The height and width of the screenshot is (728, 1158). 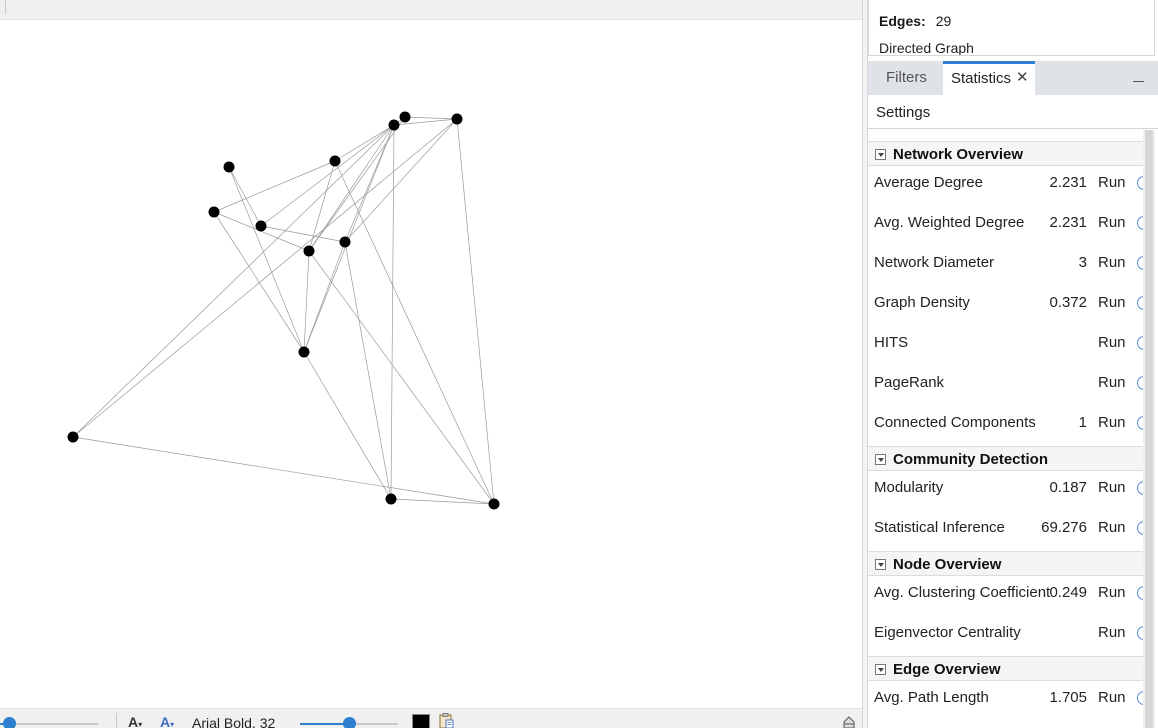 What do you see at coordinates (1005, 384) in the screenshot?
I see `stat-row-pagerank: PageRank Run` at bounding box center [1005, 384].